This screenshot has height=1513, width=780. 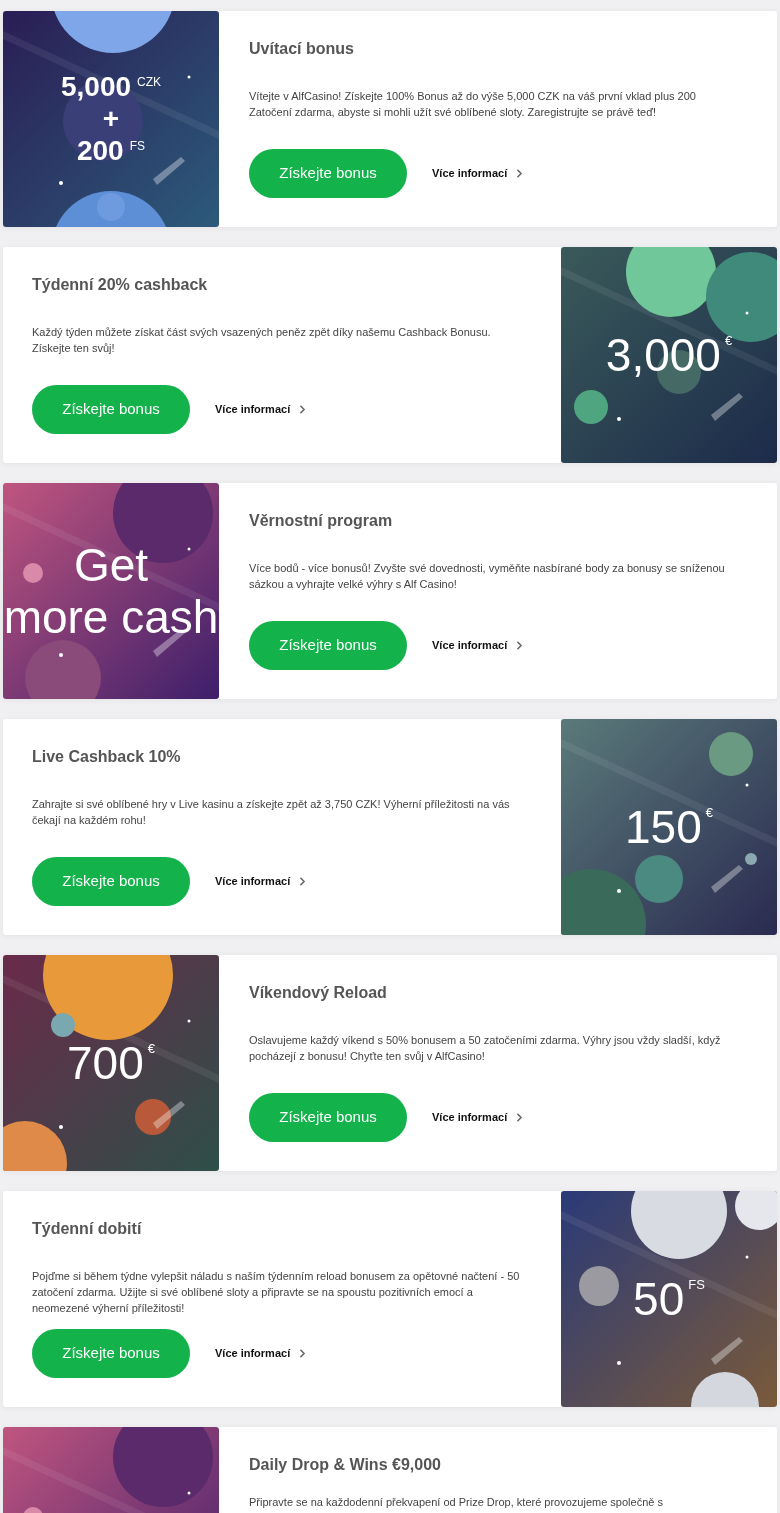 What do you see at coordinates (100, 151) in the screenshot?
I see `promo-amount: 200` at bounding box center [100, 151].